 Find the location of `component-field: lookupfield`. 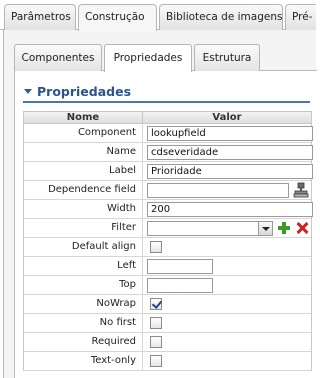

component-field: lookupfield is located at coordinates (230, 133).